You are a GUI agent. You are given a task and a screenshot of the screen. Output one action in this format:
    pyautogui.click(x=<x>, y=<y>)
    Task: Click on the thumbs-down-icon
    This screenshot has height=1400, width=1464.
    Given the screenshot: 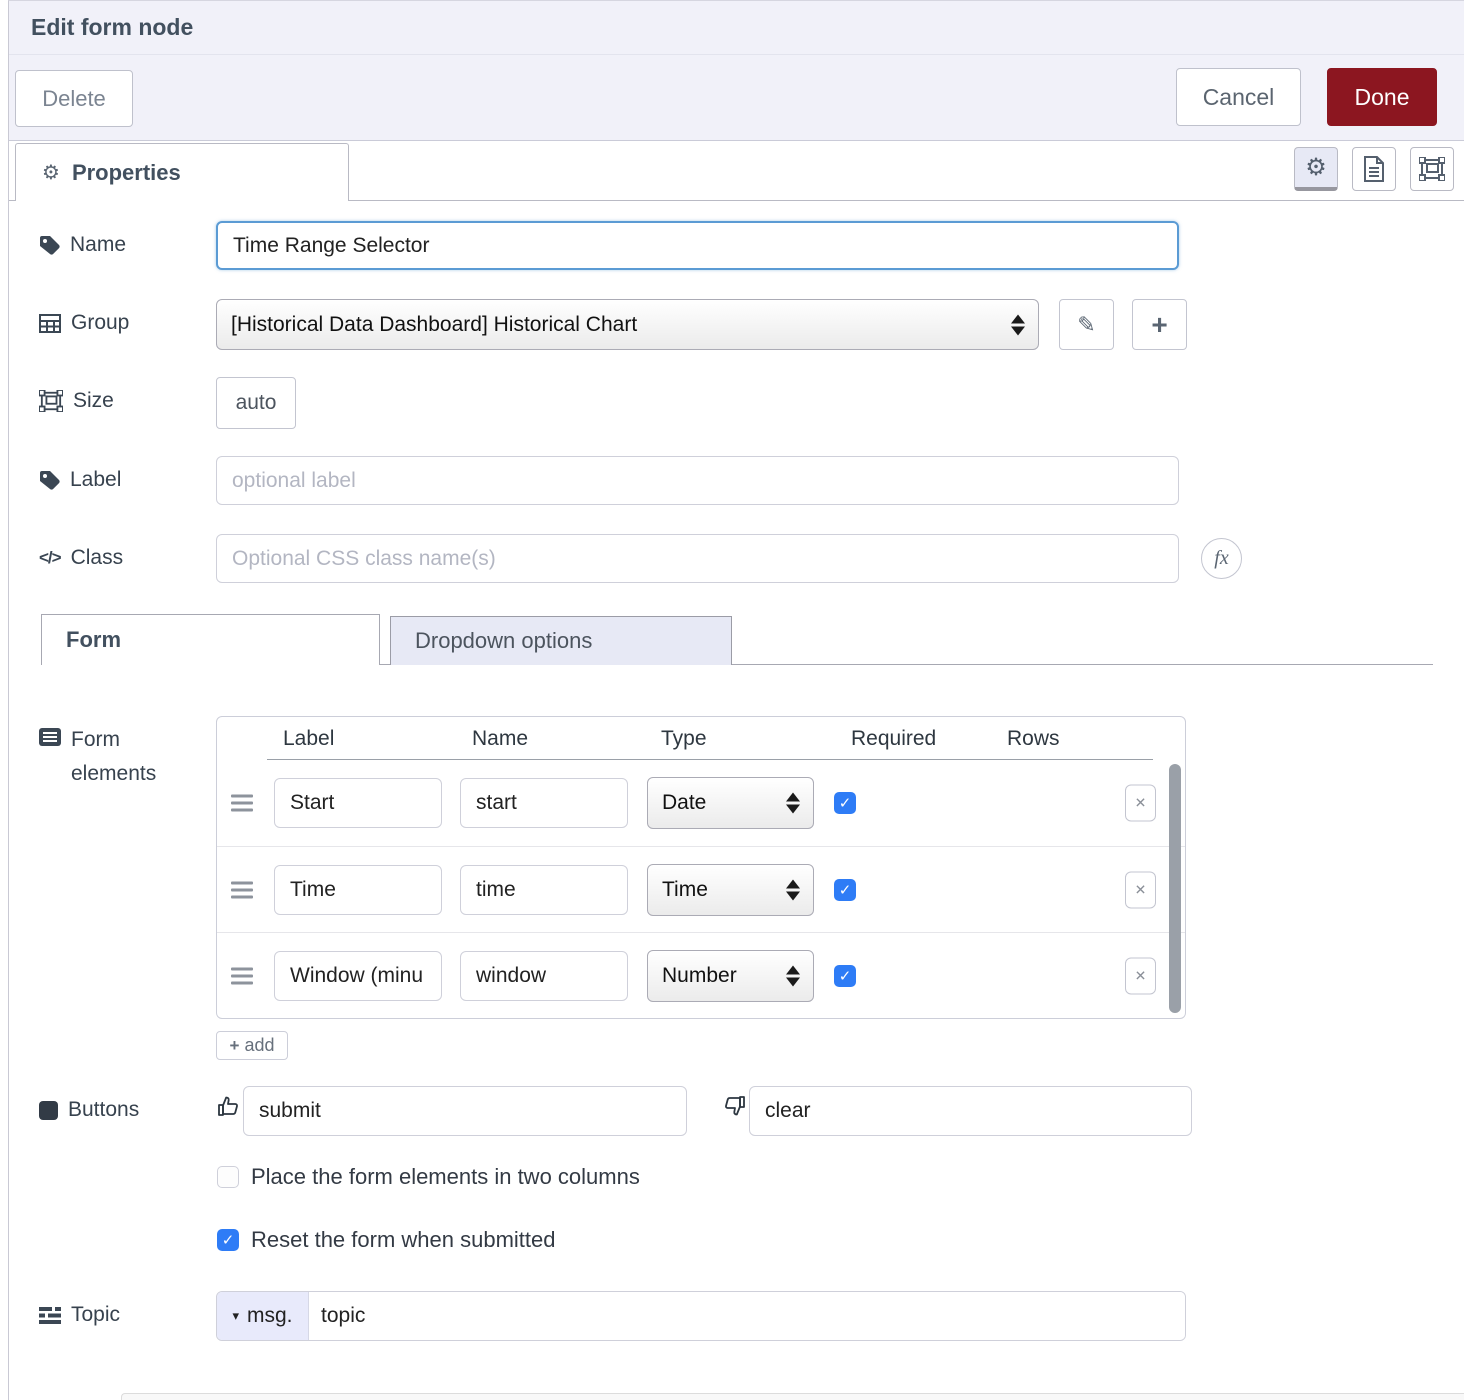 What is the action you would take?
    pyautogui.click(x=734, y=1106)
    